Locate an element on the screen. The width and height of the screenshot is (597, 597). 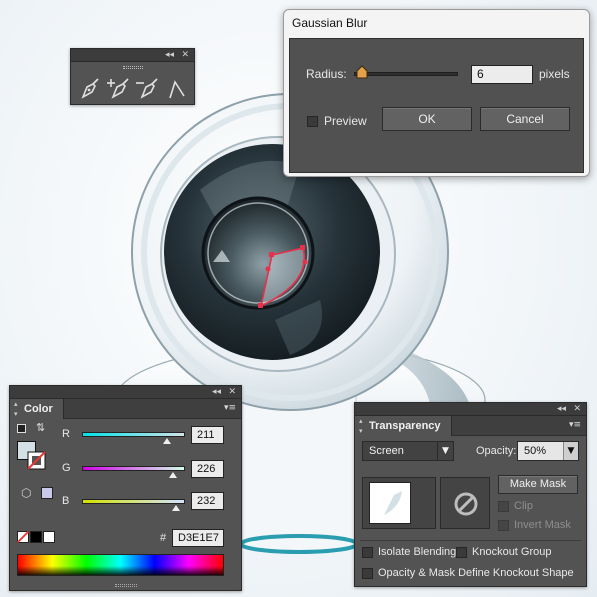
clip-label: Clip is located at coordinates (523, 506).